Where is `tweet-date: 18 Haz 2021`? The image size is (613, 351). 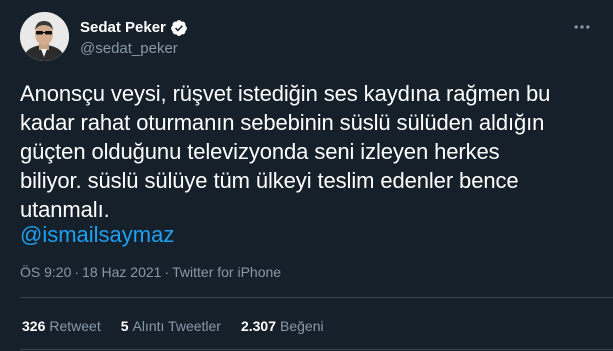 tweet-date: 18 Haz 2021 is located at coordinates (121, 272).